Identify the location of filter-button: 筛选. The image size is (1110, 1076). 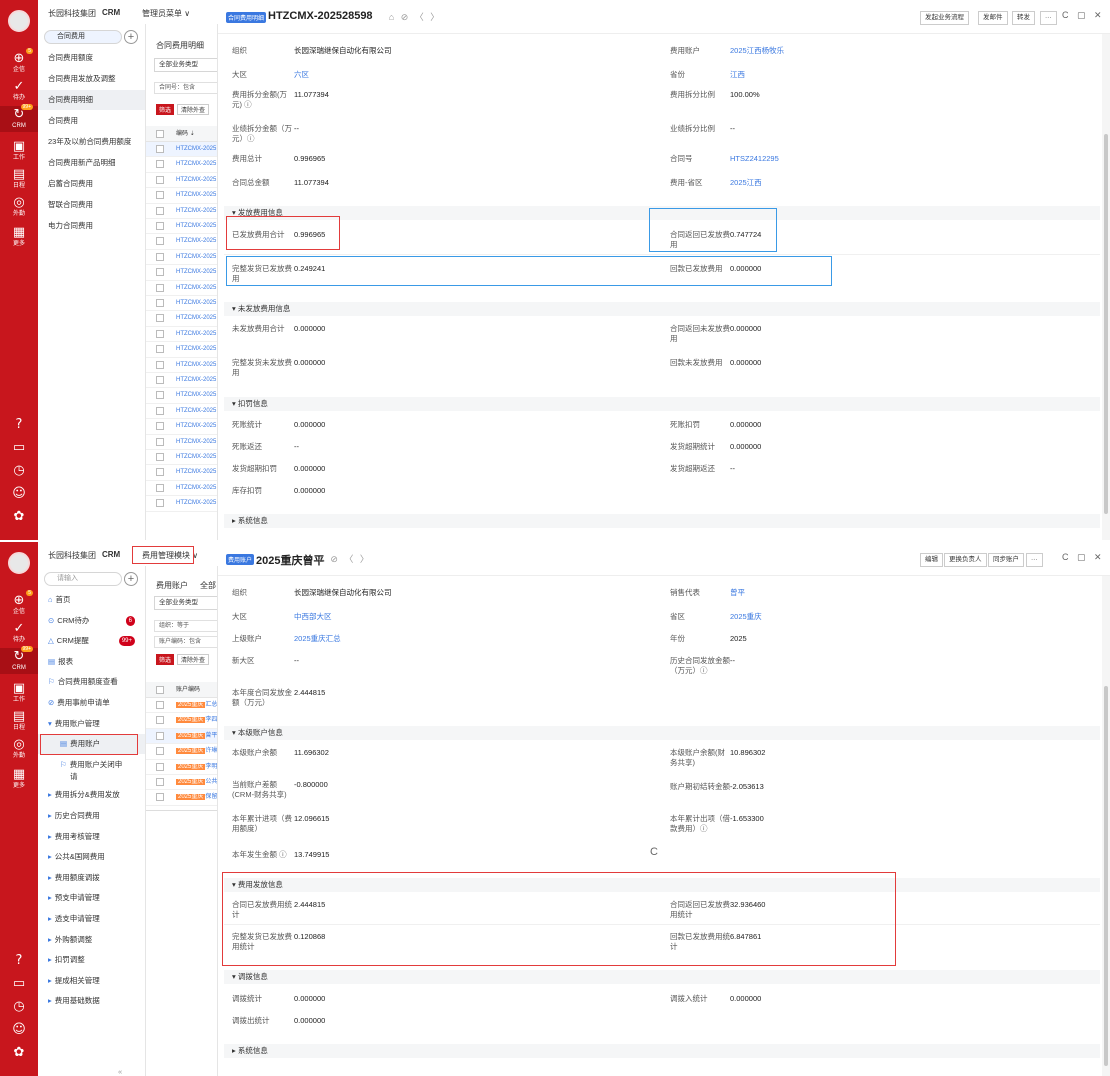
(165, 659).